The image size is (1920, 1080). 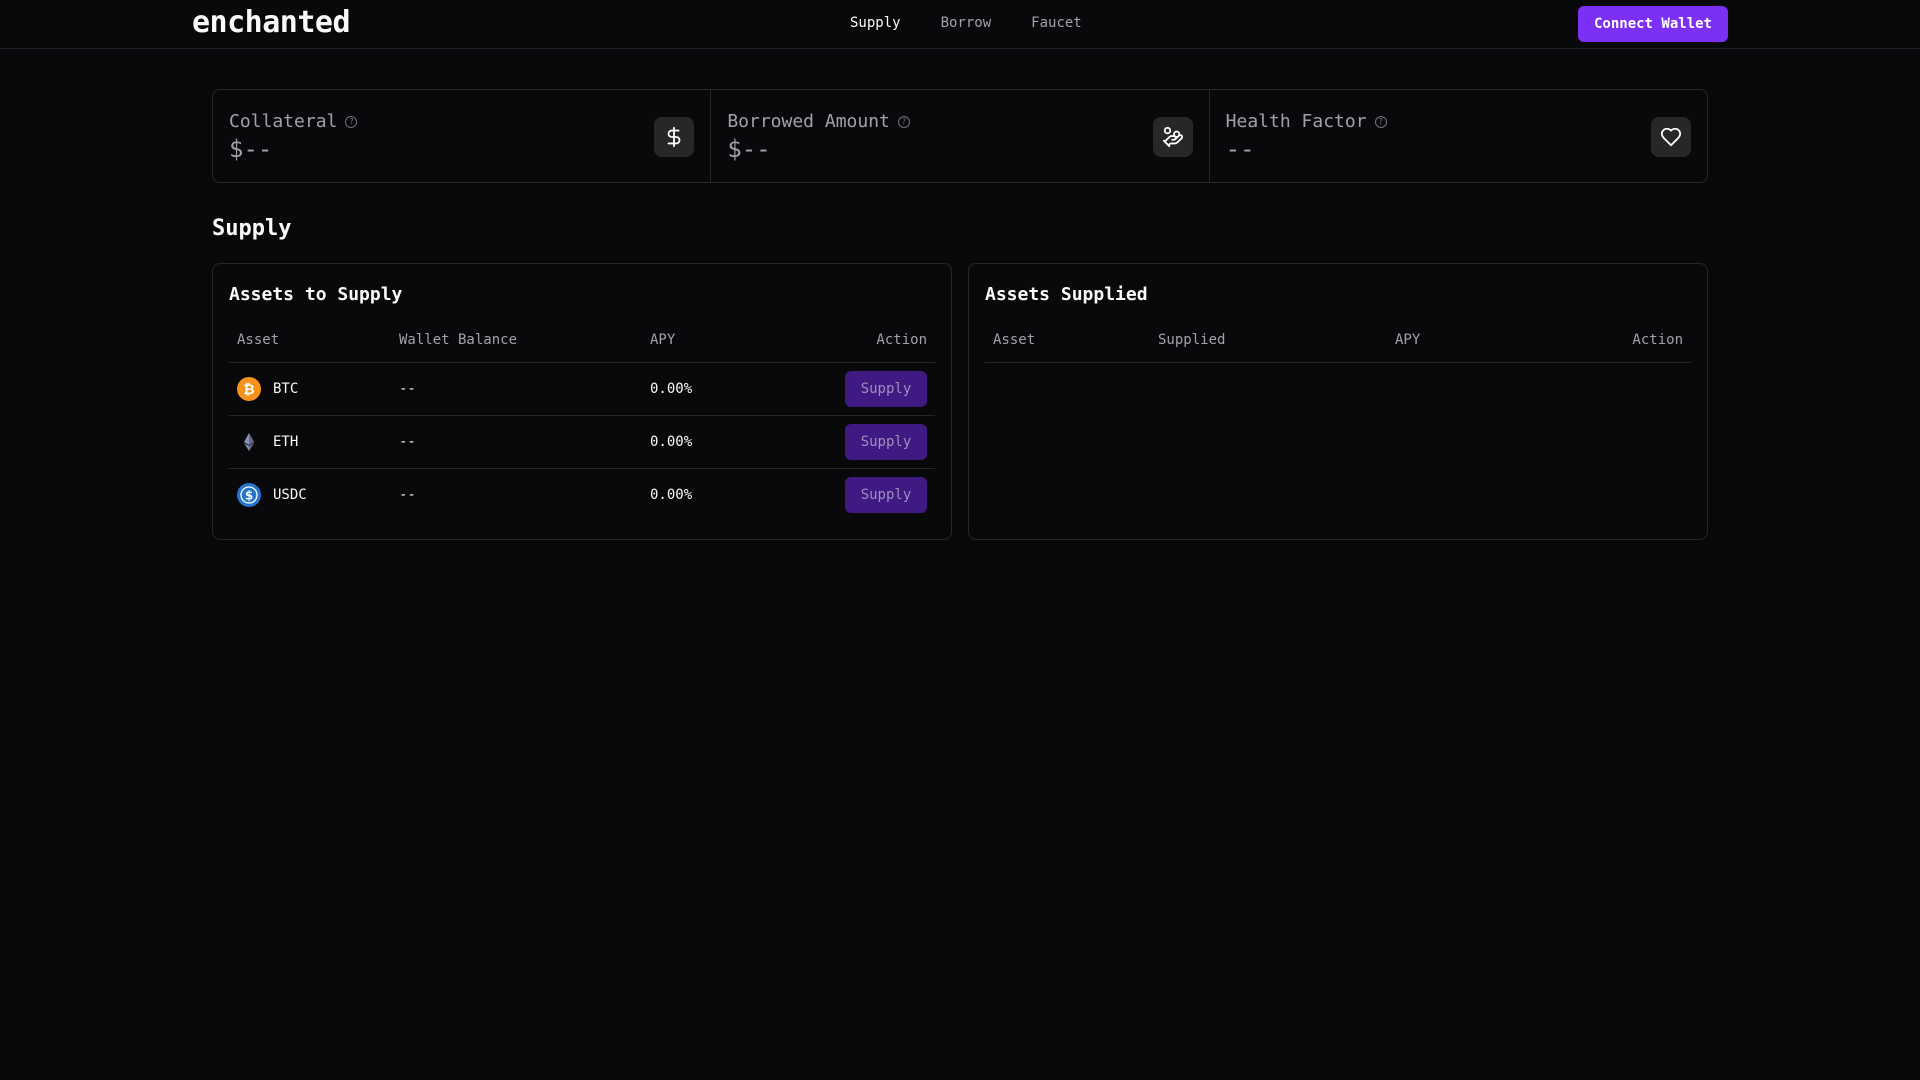 What do you see at coordinates (290, 494) in the screenshot?
I see `asset-name: USDC` at bounding box center [290, 494].